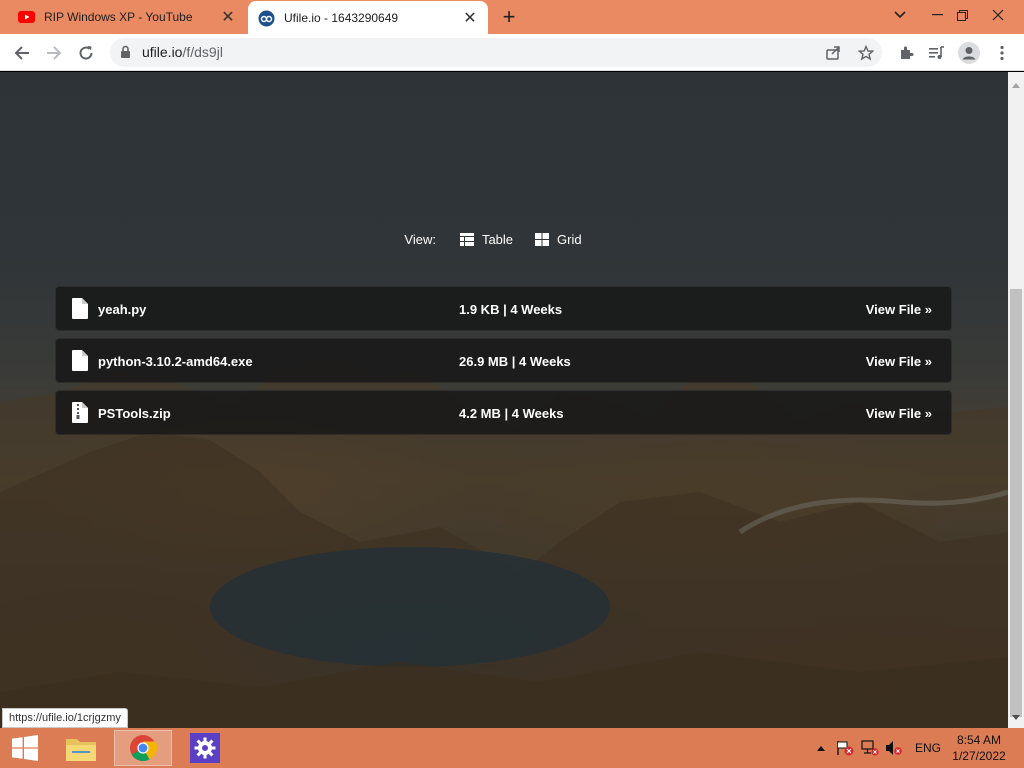 The image size is (1024, 768). Describe the element at coordinates (496, 52) in the screenshot. I see `address-bar: ufile.io/f/ds9jl` at that location.